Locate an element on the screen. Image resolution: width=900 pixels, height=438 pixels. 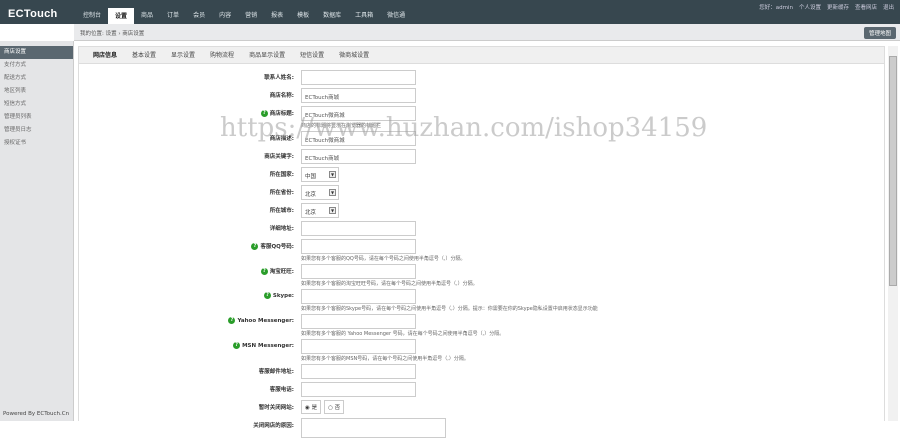
tab-4: 商品显示设置 is located at coordinates (267, 55).